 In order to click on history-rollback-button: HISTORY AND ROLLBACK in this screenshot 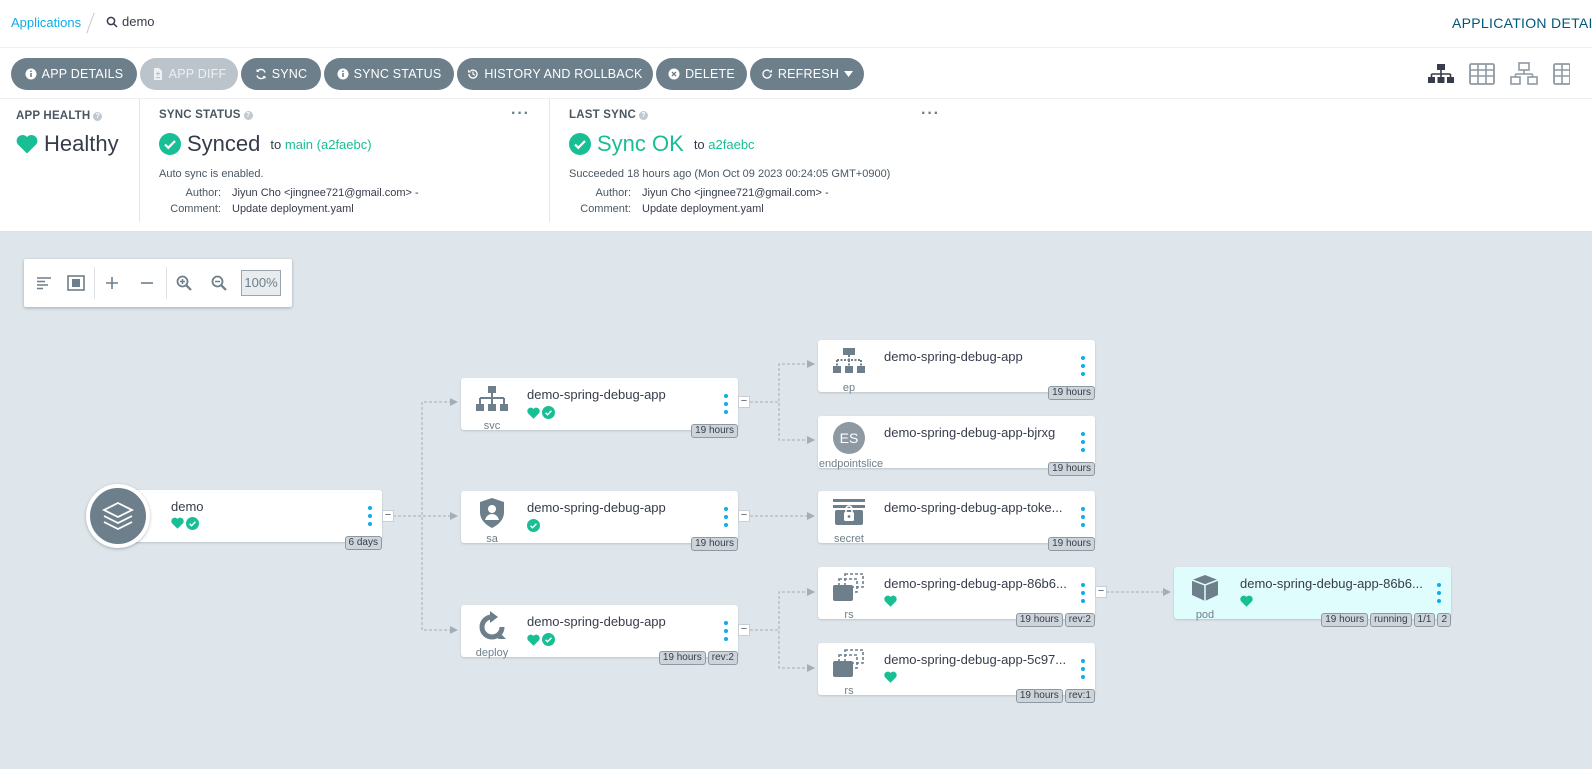, I will do `click(555, 74)`.